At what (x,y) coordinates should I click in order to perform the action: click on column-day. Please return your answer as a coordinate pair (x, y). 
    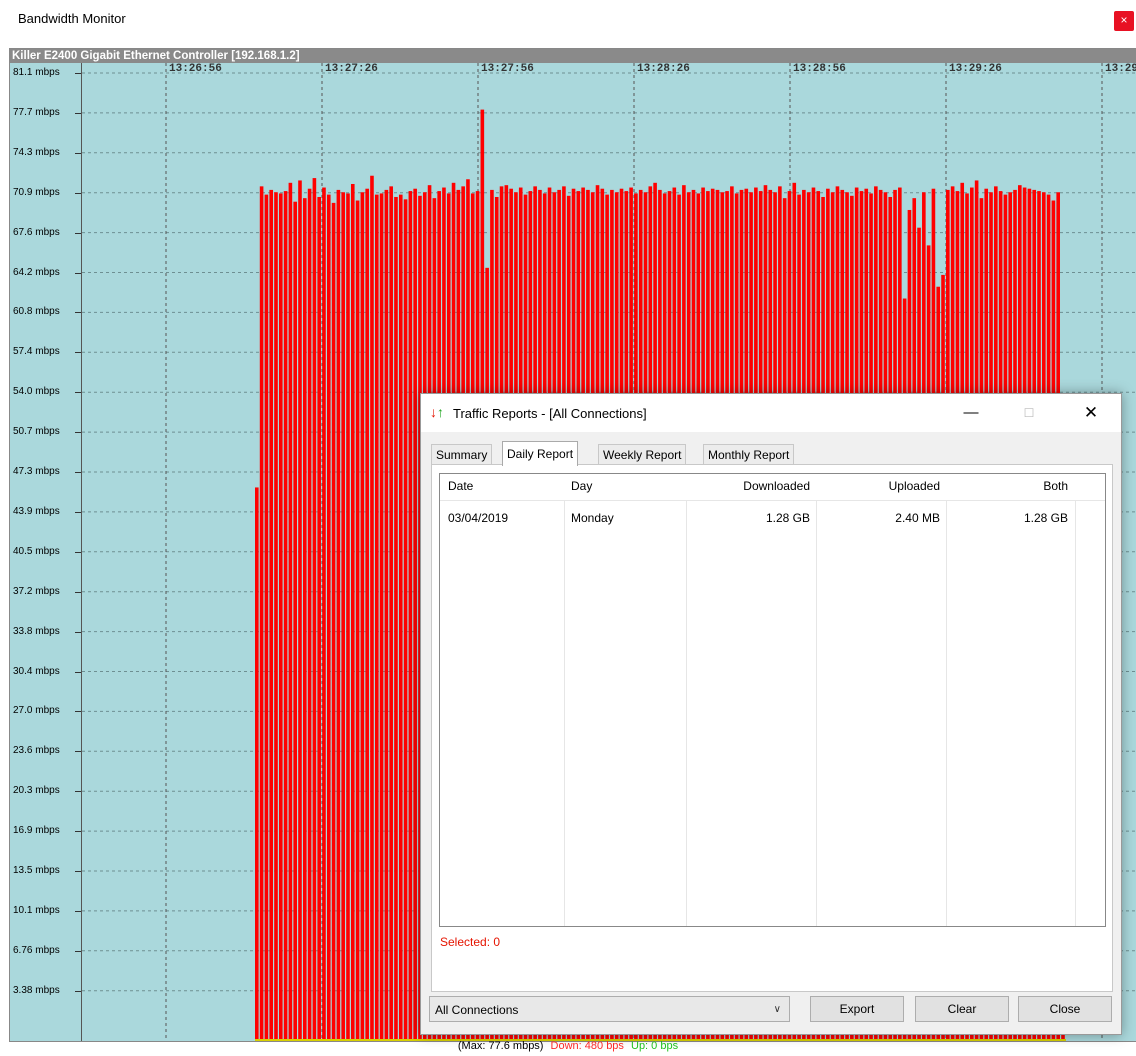
    Looking at the image, I should click on (626, 700).